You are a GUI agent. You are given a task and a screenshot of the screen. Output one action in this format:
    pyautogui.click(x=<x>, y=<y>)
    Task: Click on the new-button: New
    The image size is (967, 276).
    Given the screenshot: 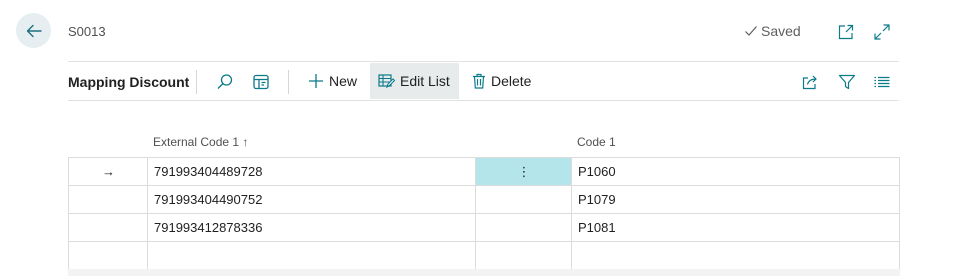 What is the action you would take?
    pyautogui.click(x=332, y=81)
    